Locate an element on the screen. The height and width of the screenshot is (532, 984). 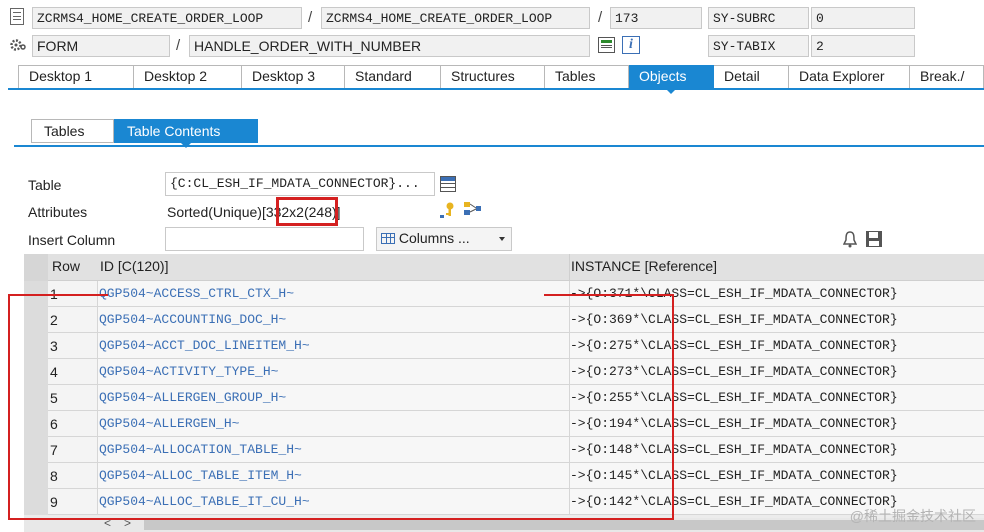
dropdown-arrow-icon is located at coordinates (502, 239).